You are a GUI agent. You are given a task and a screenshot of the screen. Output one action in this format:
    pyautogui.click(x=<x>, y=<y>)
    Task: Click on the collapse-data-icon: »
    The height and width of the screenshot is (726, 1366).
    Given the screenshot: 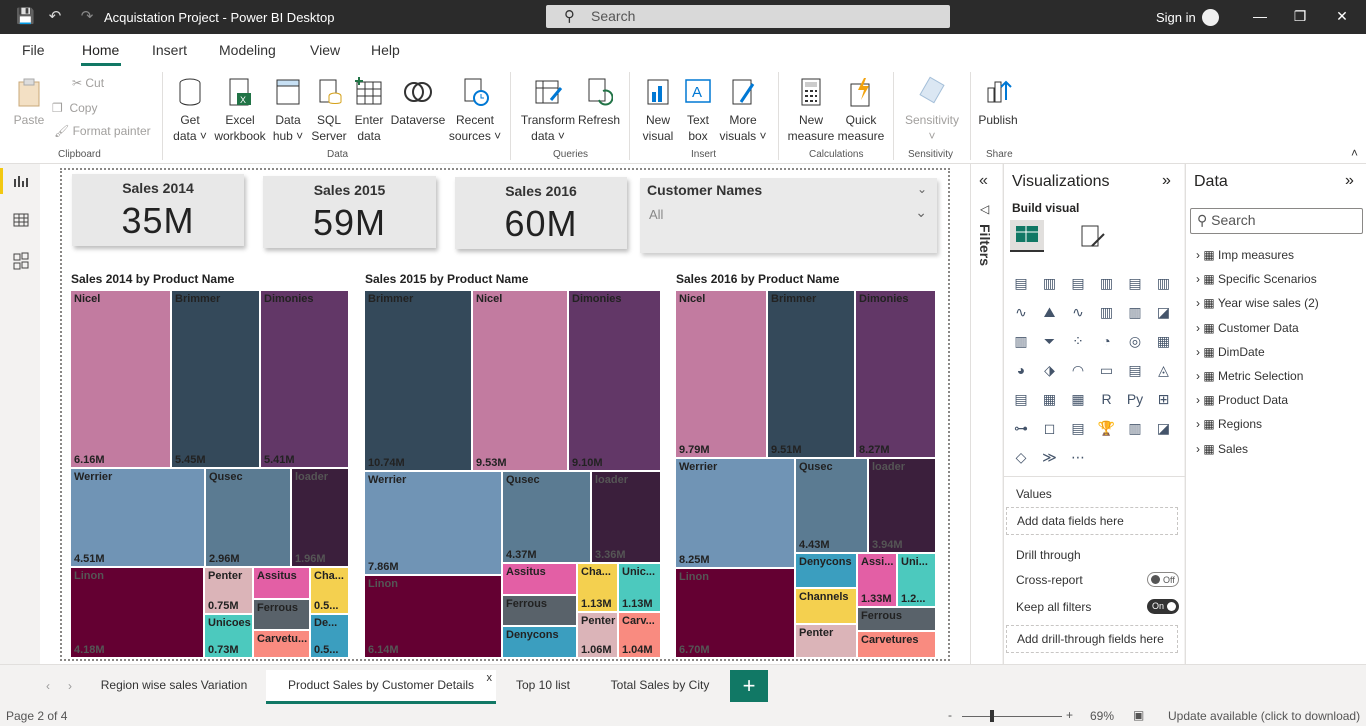 What is the action you would take?
    pyautogui.click(x=1349, y=181)
    